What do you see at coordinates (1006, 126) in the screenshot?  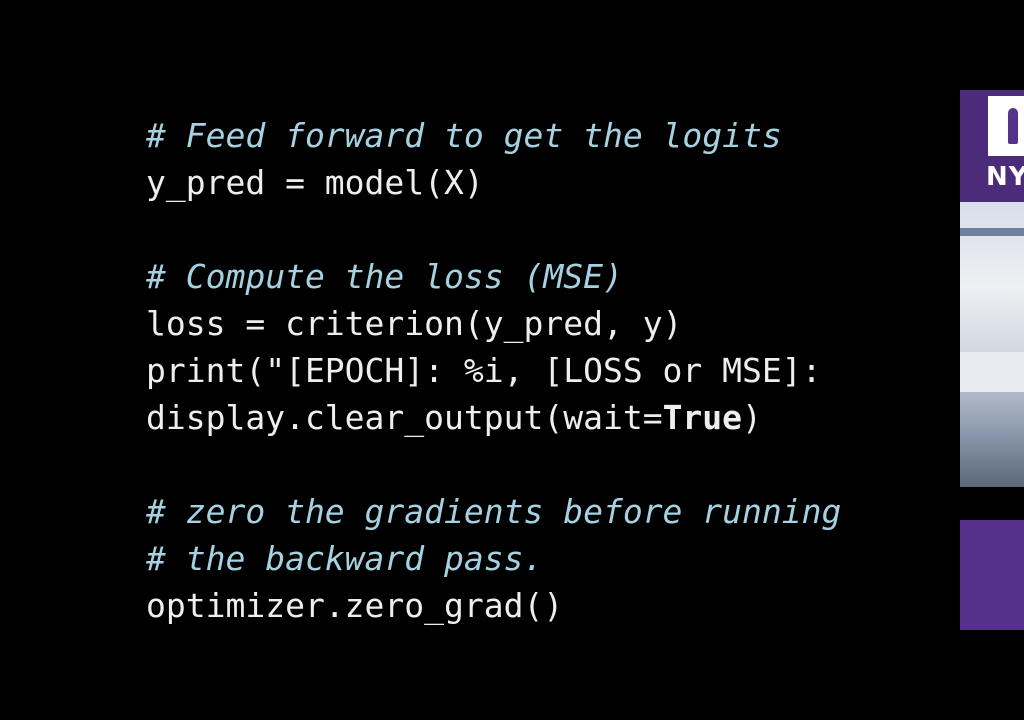 I see `nyu-logo-icon` at bounding box center [1006, 126].